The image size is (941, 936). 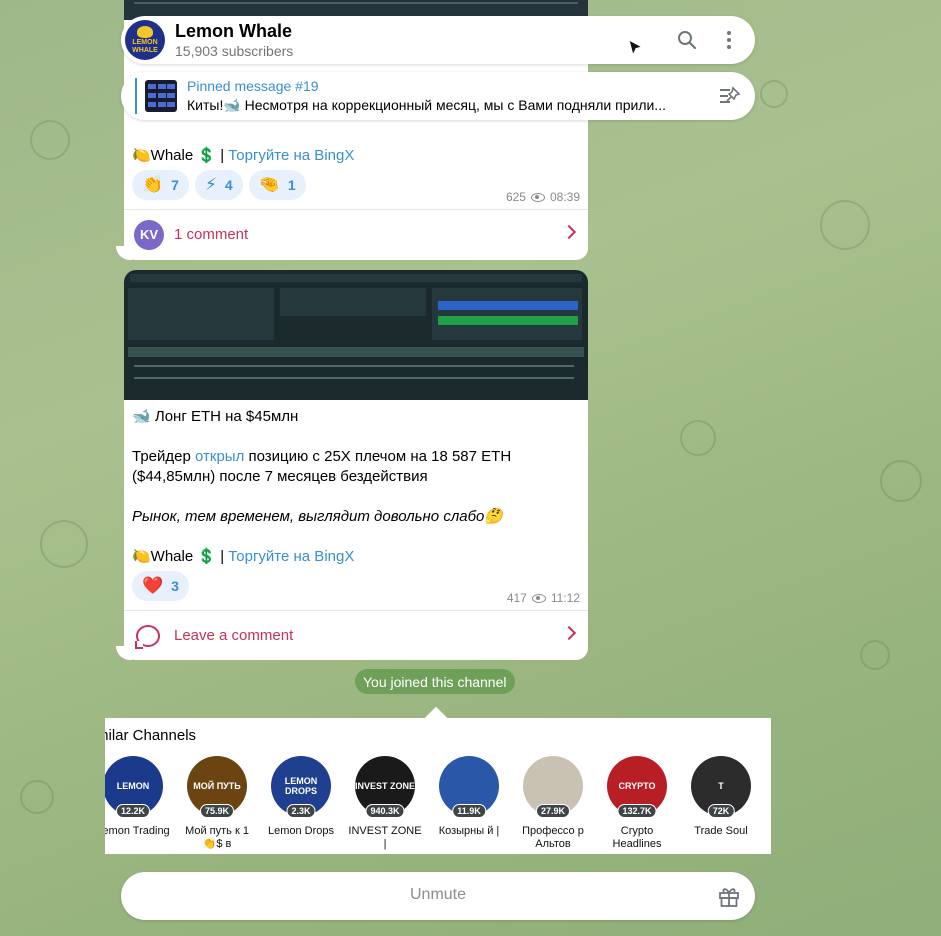 I want to click on subscriber-badge: 940.3K, so click(x=385, y=811).